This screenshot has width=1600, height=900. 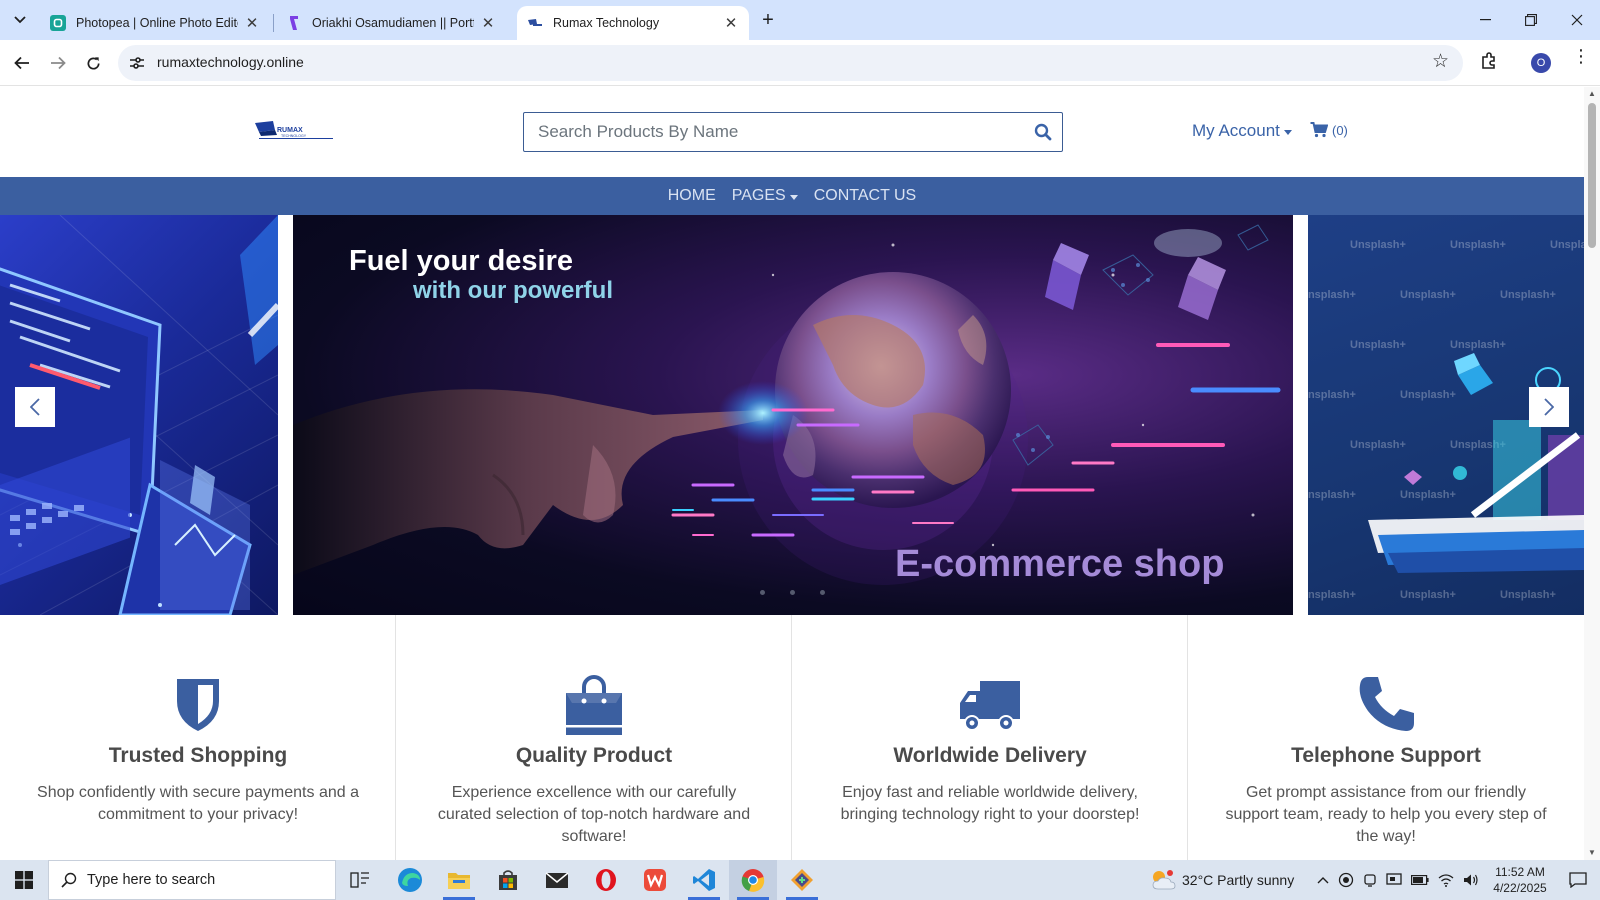 I want to click on back-button, so click(x=22, y=63).